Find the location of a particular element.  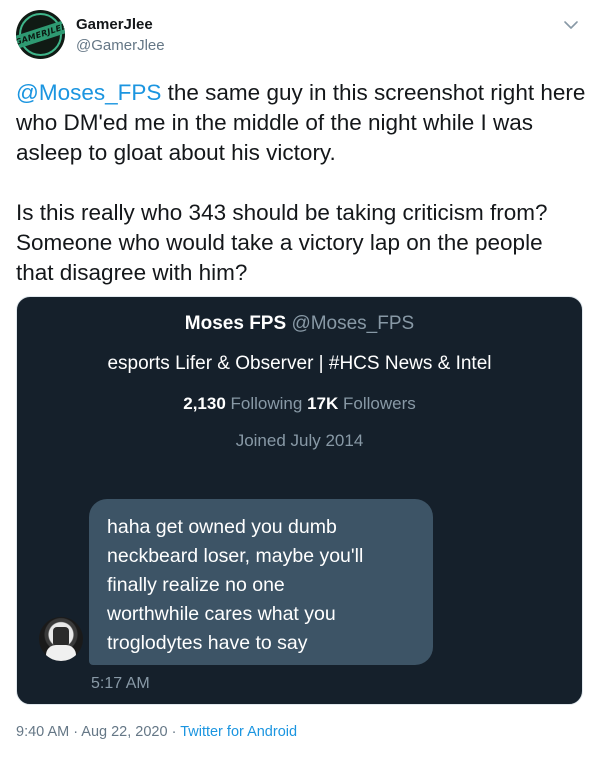

author-name: GamerJlee is located at coordinates (114, 24).